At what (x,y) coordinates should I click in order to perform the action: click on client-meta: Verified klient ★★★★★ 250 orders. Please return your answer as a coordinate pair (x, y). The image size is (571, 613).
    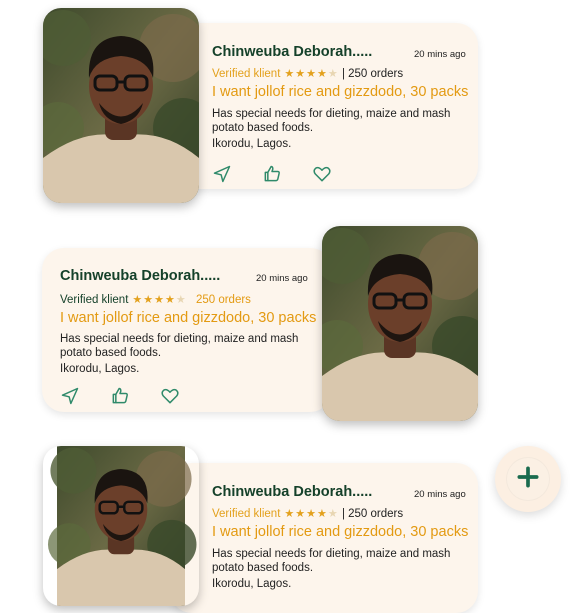
    Looking at the image, I should click on (155, 299).